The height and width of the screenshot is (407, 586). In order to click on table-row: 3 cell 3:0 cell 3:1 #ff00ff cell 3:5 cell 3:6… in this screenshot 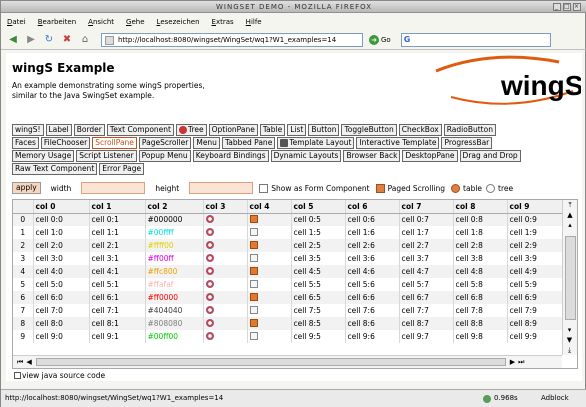, I will do `click(288, 258)`.